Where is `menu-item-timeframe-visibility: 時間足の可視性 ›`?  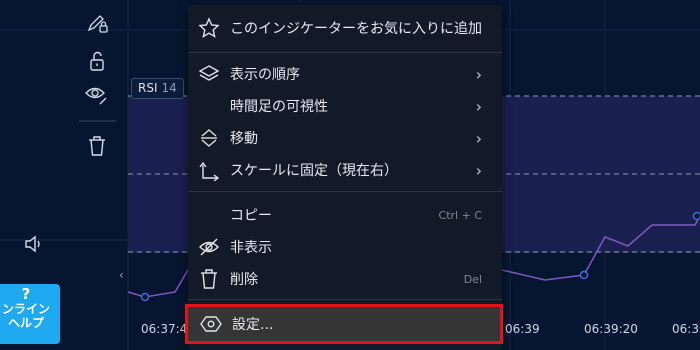
menu-item-timeframe-visibility: 時間足の可視性 › is located at coordinates (345, 106).